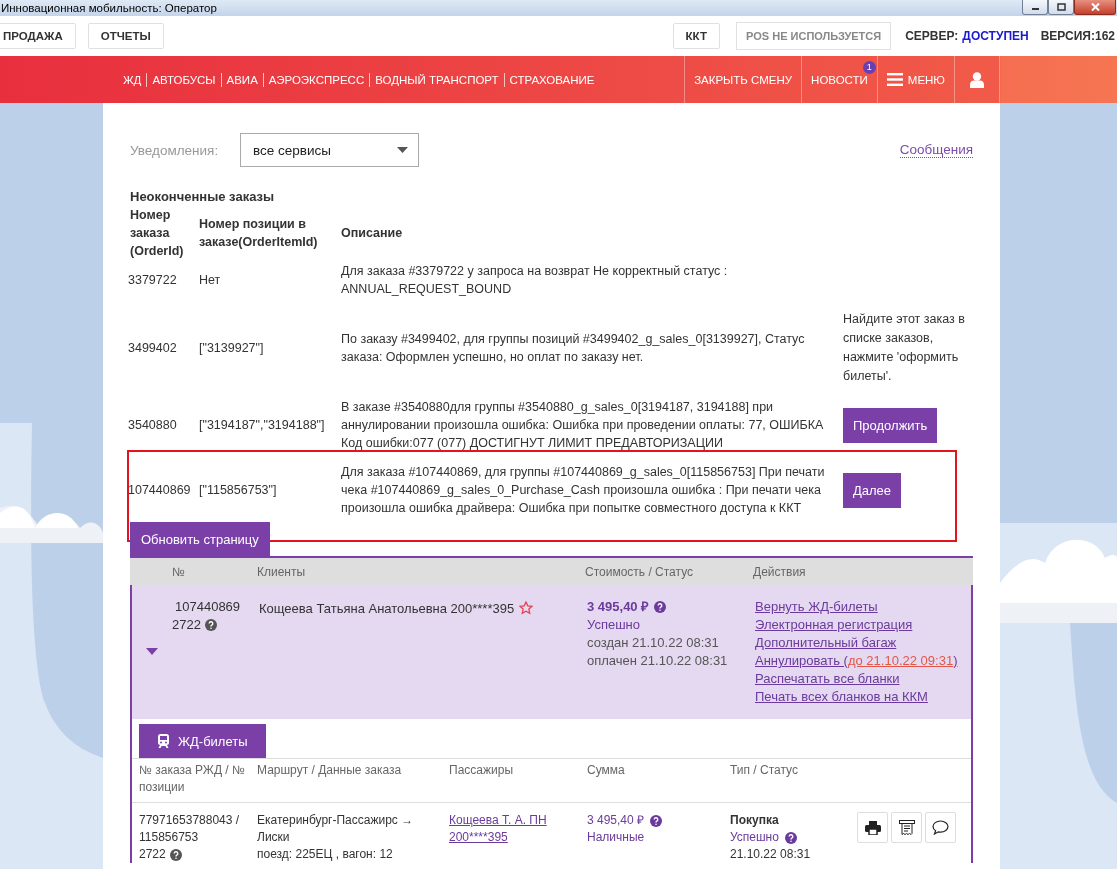  What do you see at coordinates (834, 625) in the screenshot?
I see `action-link: Электронная регистрация` at bounding box center [834, 625].